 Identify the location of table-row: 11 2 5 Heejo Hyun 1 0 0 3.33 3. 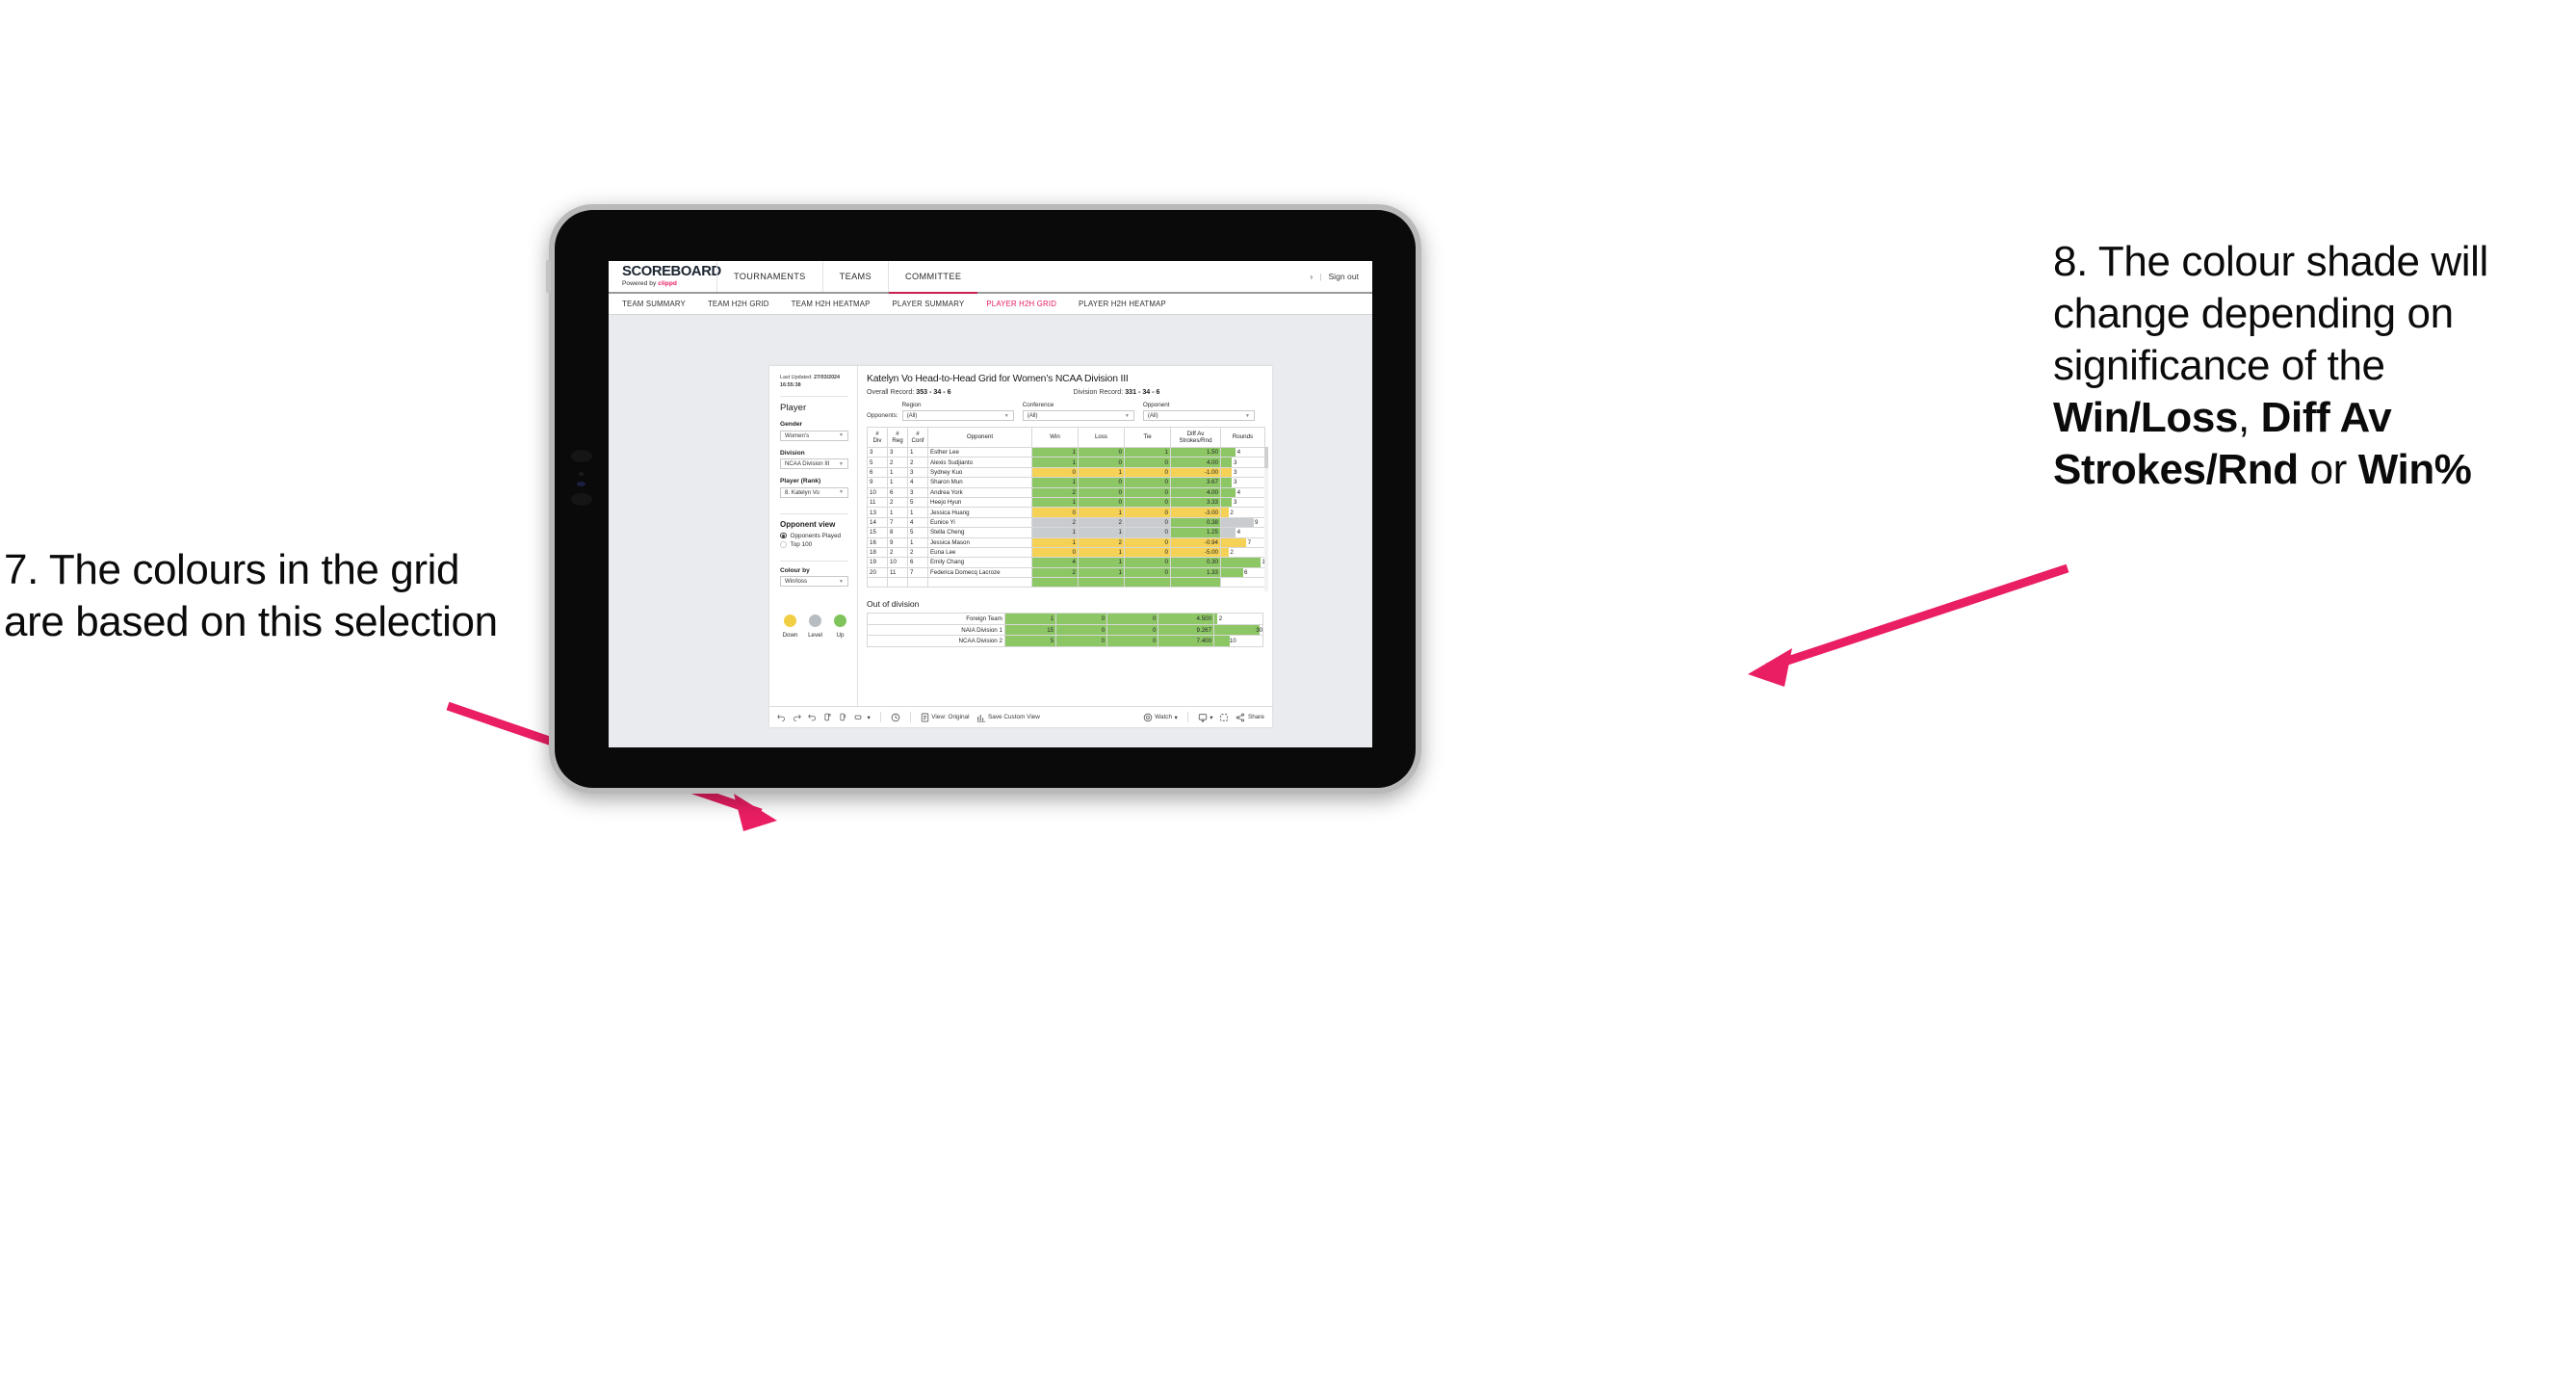
(1066, 502).